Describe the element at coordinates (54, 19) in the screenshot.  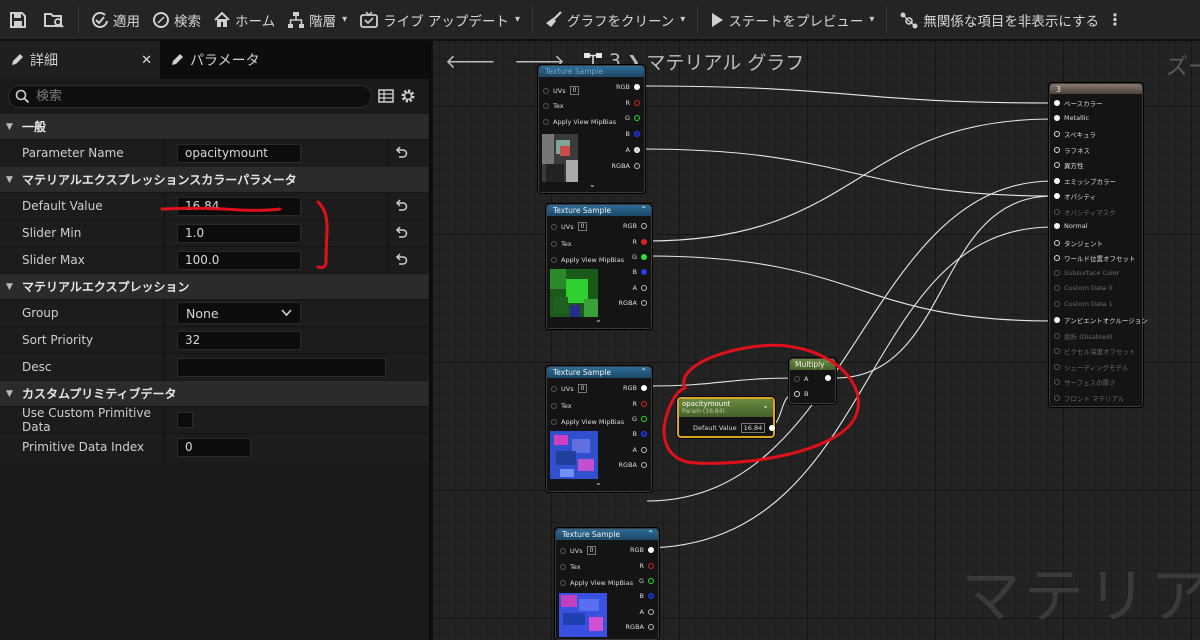
I see `browse-button` at that location.